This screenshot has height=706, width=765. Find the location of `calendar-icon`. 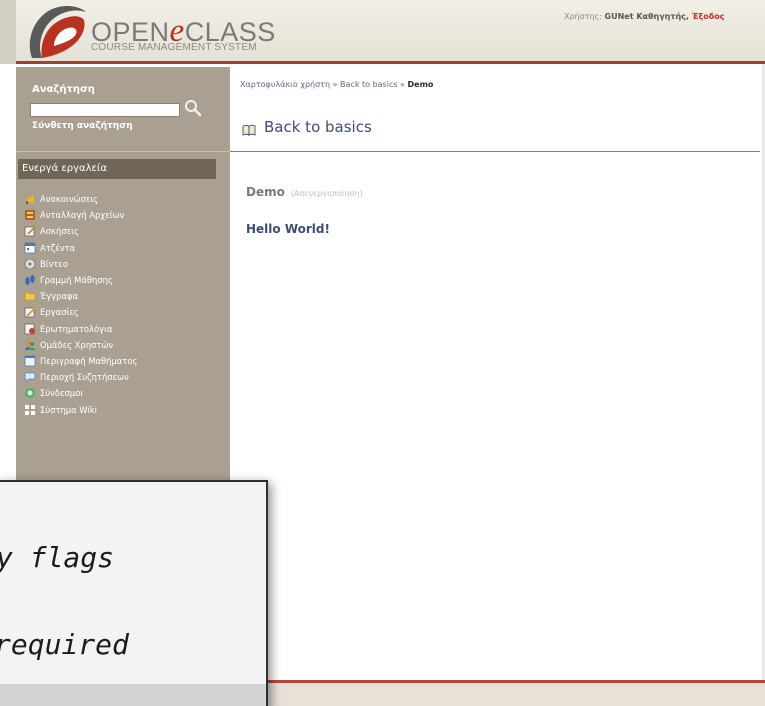

calendar-icon is located at coordinates (30, 248).